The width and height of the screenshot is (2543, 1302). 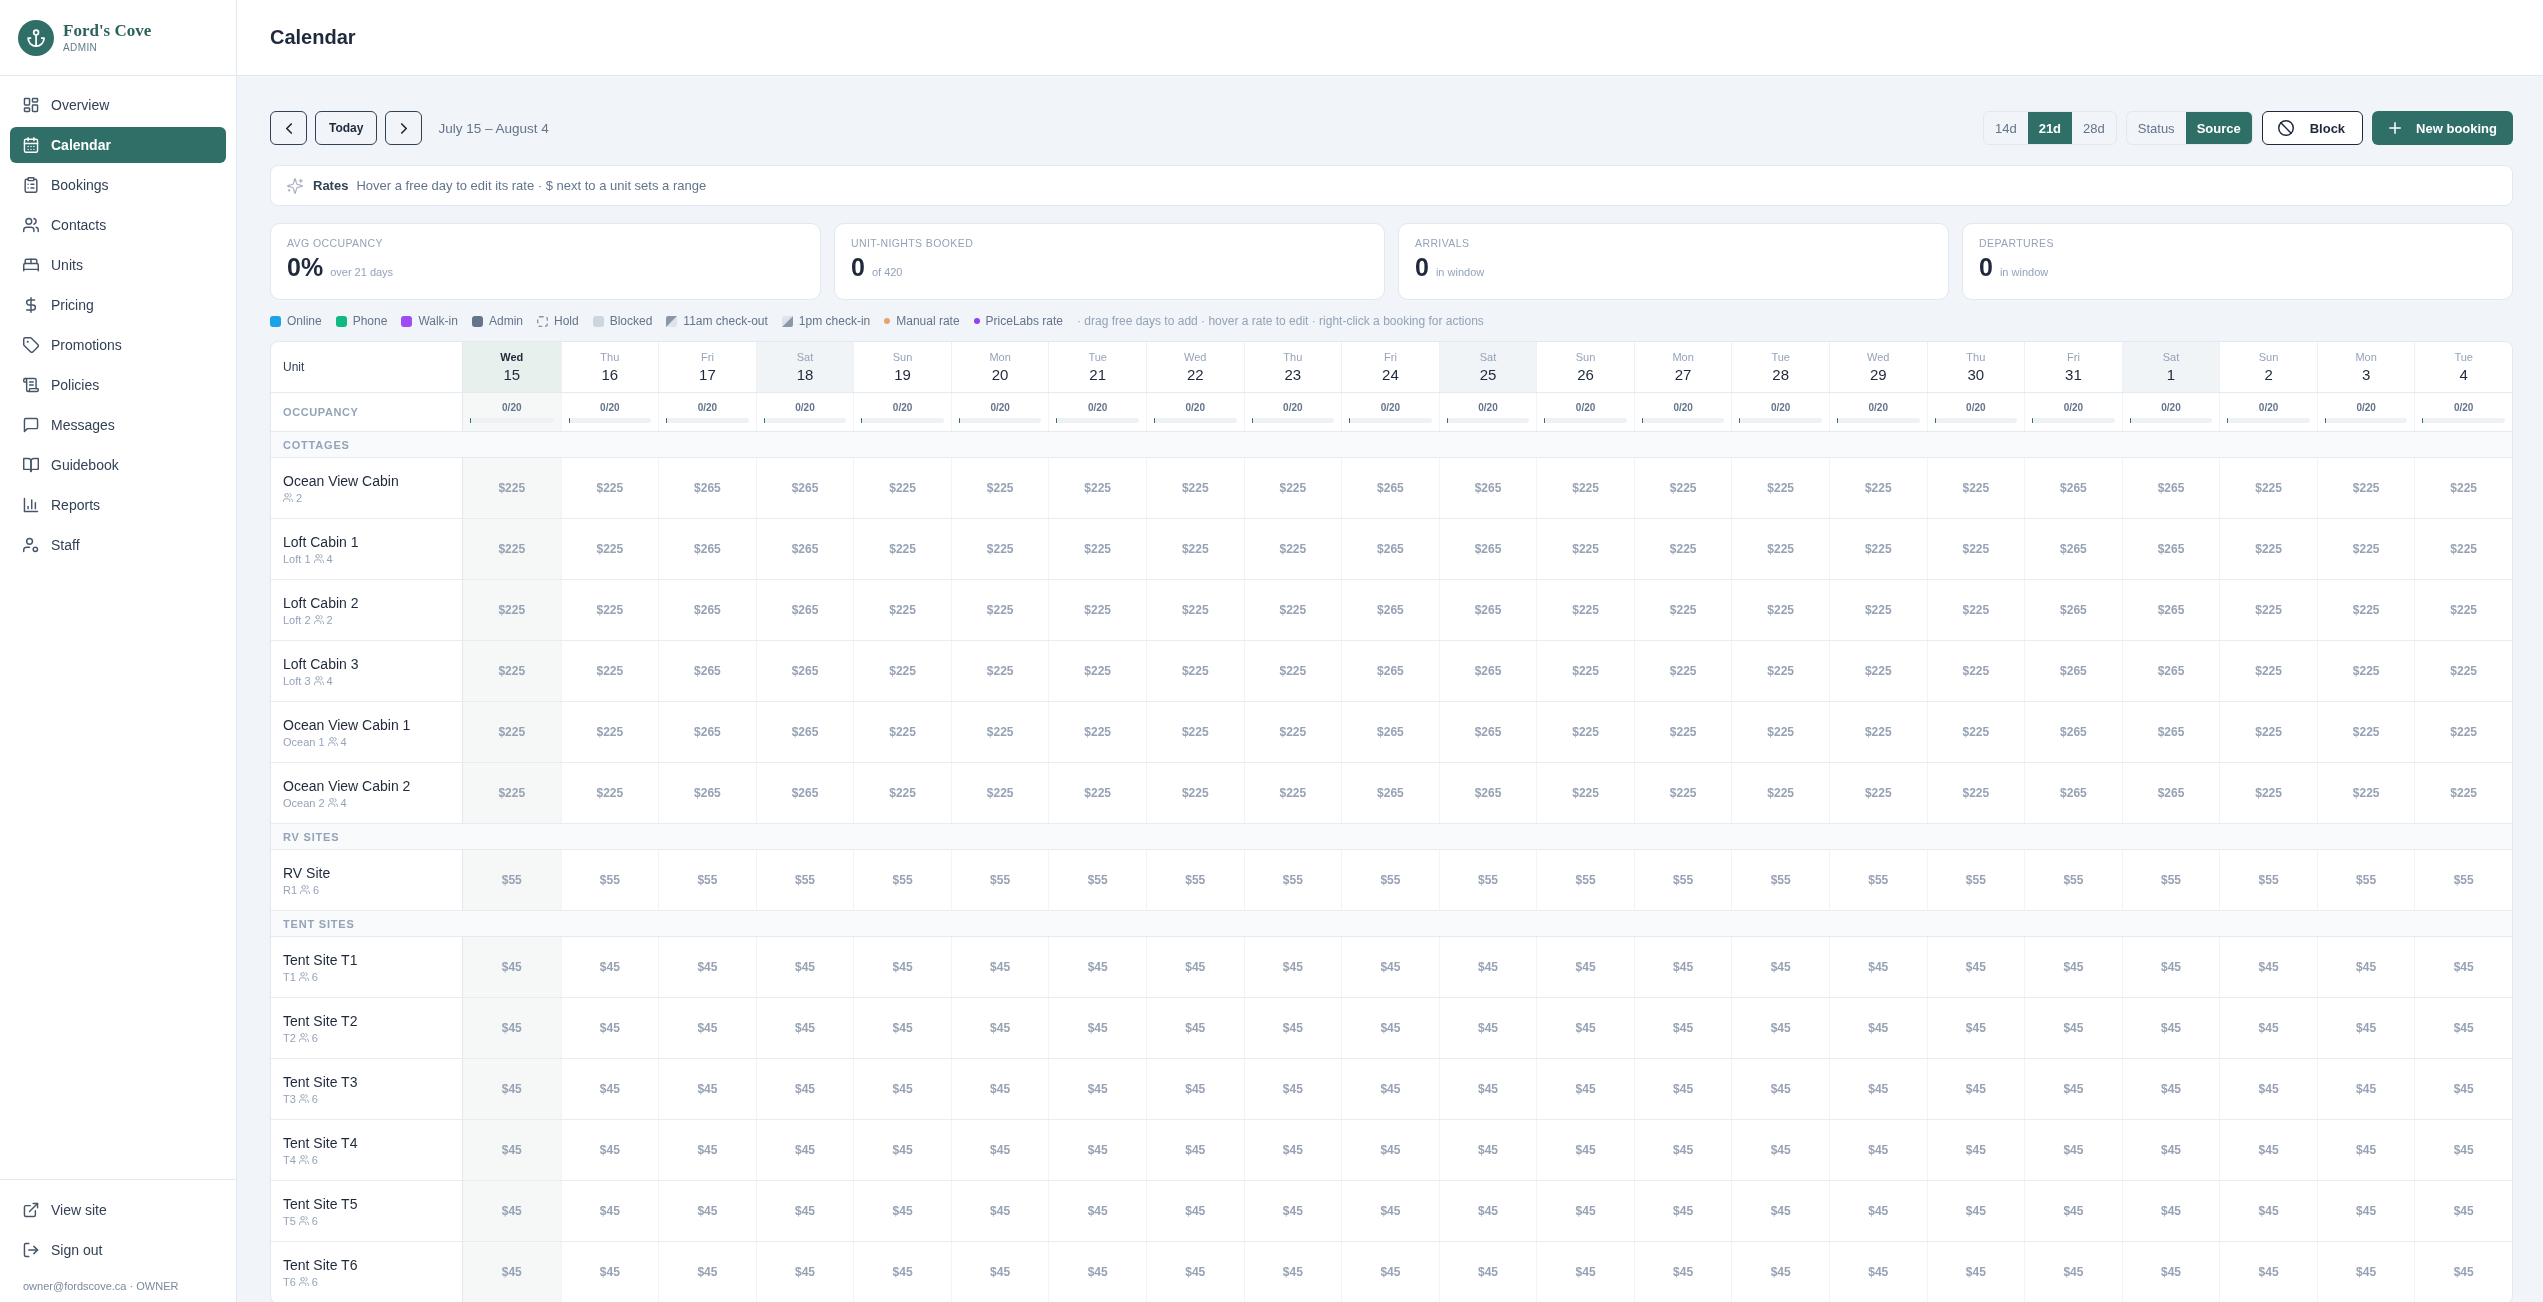 I want to click on block-button: Block, so click(x=2312, y=128).